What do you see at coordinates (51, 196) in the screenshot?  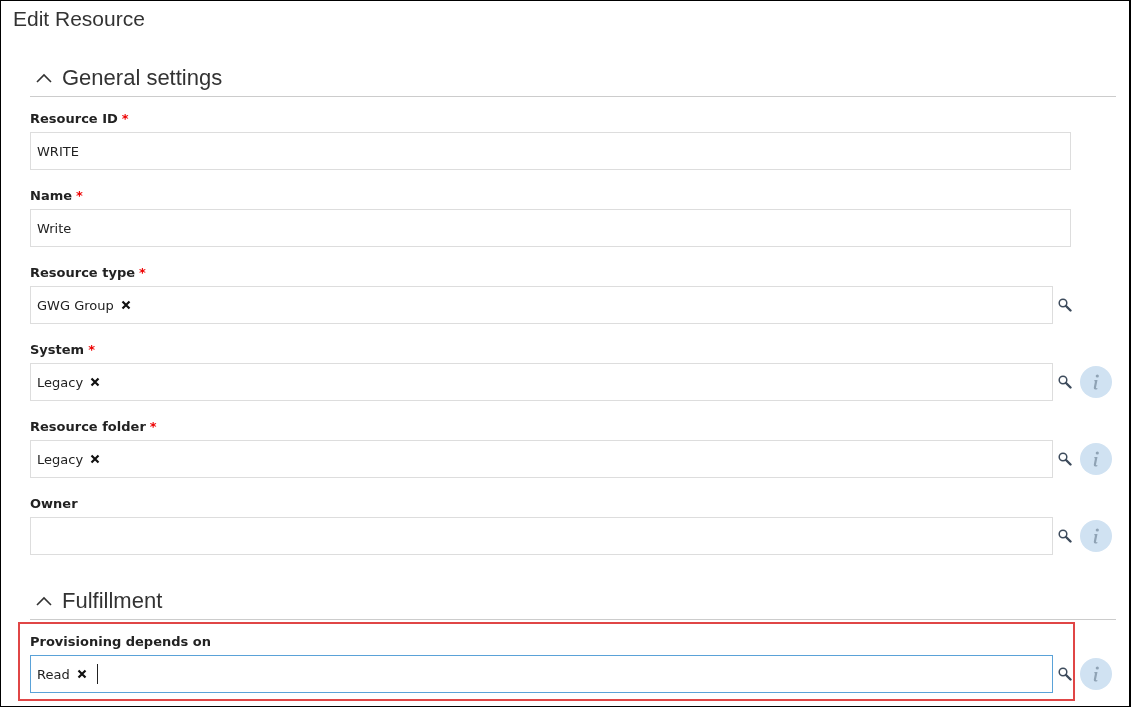 I see `field-label: Name` at bounding box center [51, 196].